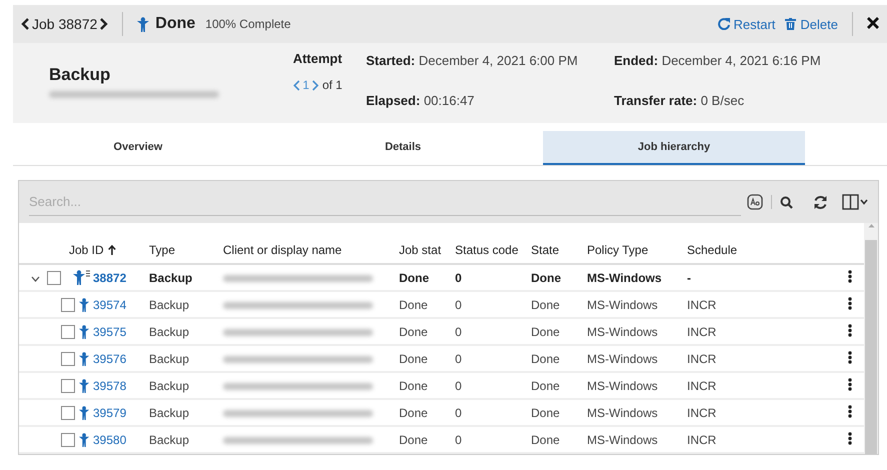  Describe the element at coordinates (86, 249) in the screenshot. I see `column-header: Job ID` at that location.